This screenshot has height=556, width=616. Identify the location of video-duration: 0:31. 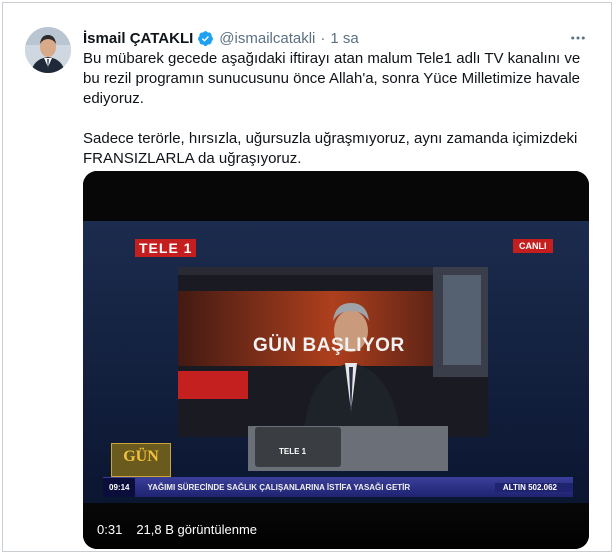
(110, 529).